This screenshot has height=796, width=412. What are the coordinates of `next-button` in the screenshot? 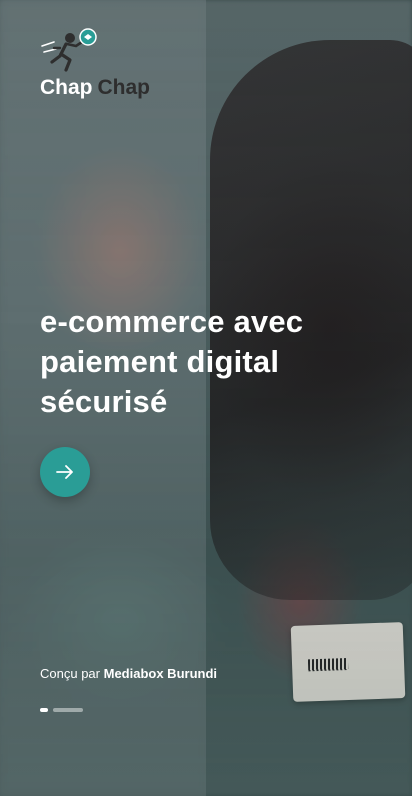 It's located at (65, 472).